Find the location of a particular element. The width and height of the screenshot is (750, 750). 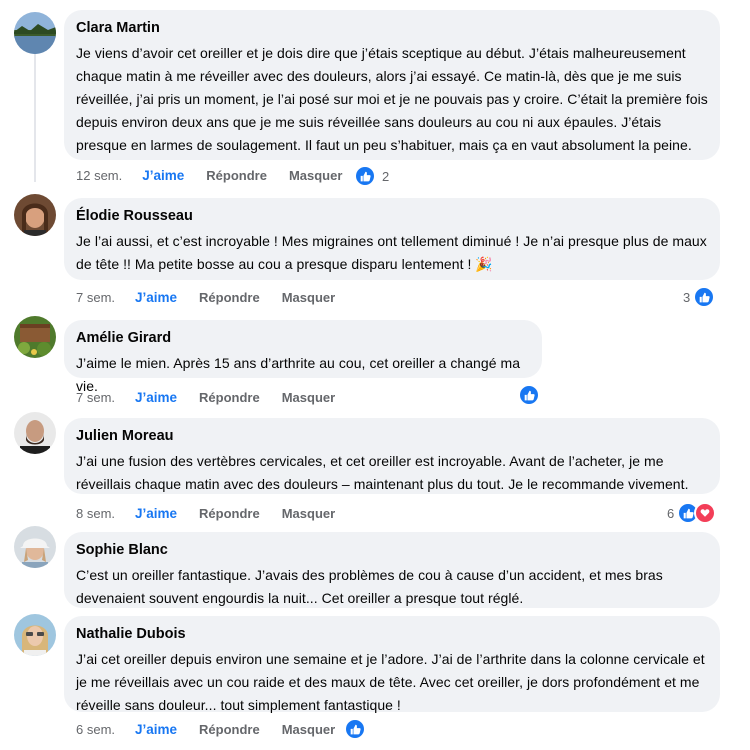

garden-avatar-icon is located at coordinates (35, 337).